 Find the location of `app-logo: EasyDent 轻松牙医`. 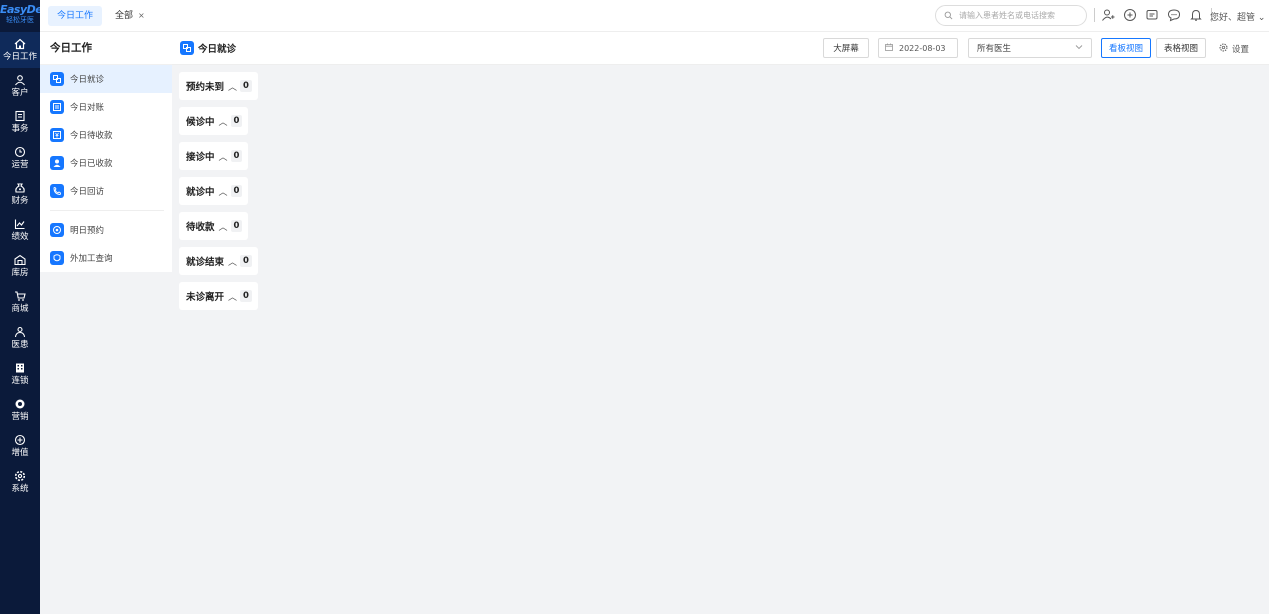

app-logo: EasyDent 轻松牙医 is located at coordinates (27, 16).